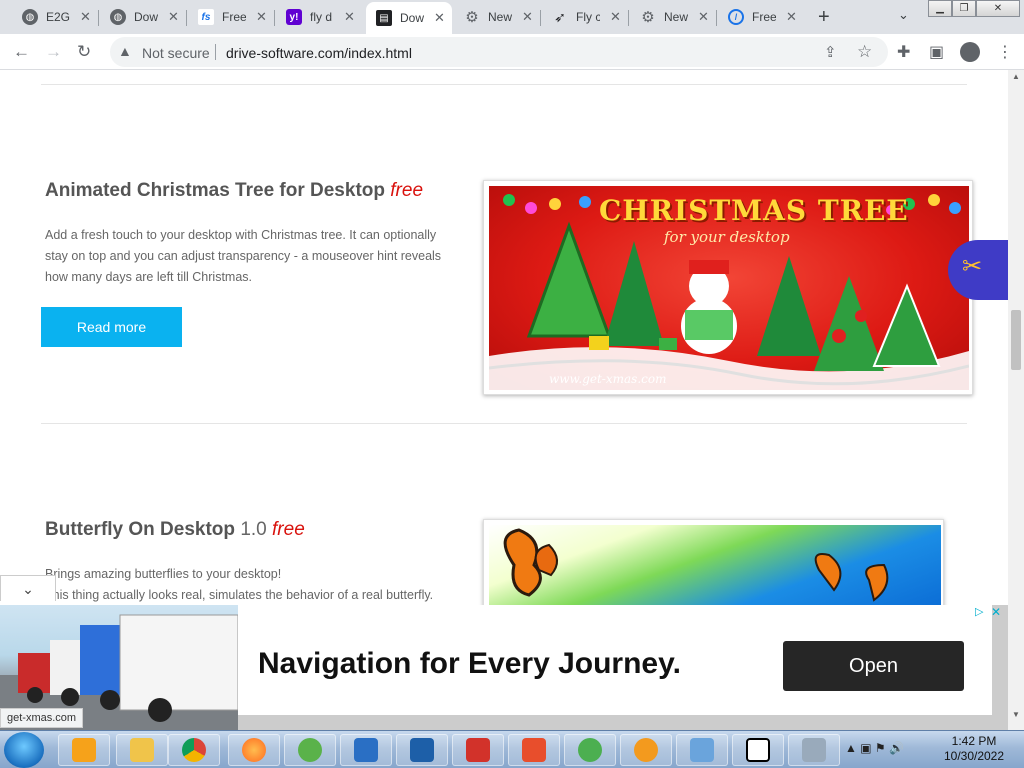  What do you see at coordinates (996, 612) in the screenshot?
I see `close-ad-icon: ✕` at bounding box center [996, 612].